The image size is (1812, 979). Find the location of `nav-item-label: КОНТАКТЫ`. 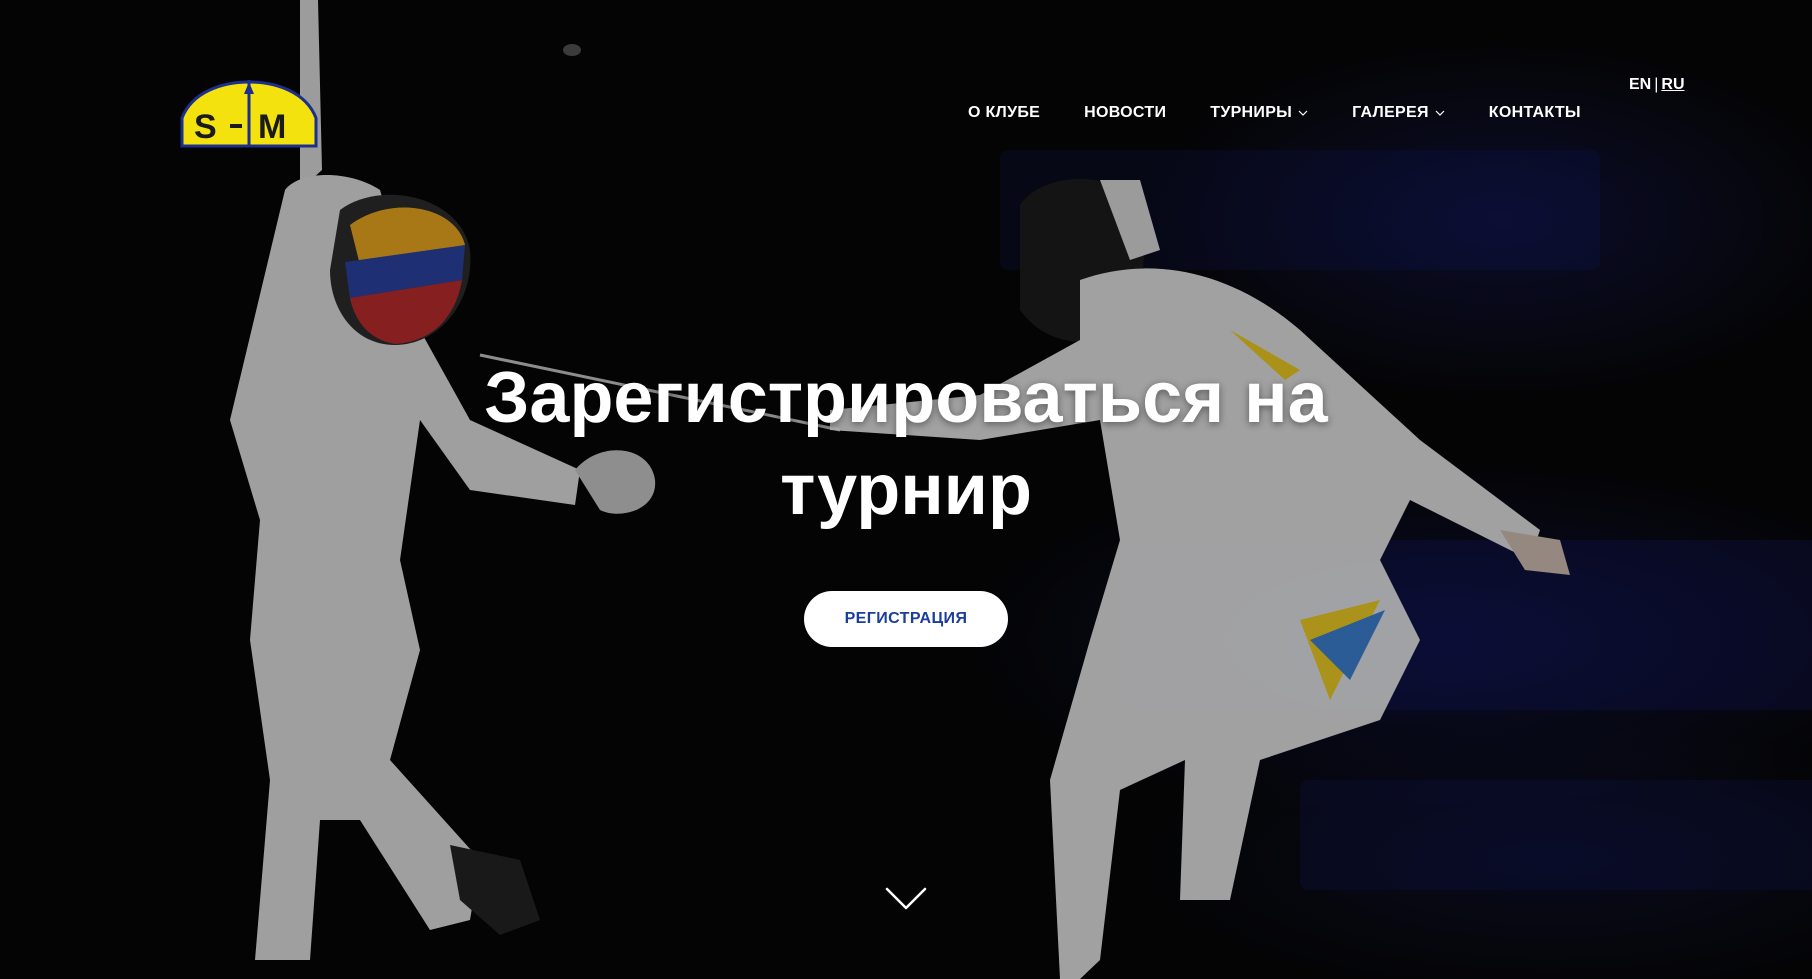

nav-item-label: КОНТАКТЫ is located at coordinates (1534, 112).